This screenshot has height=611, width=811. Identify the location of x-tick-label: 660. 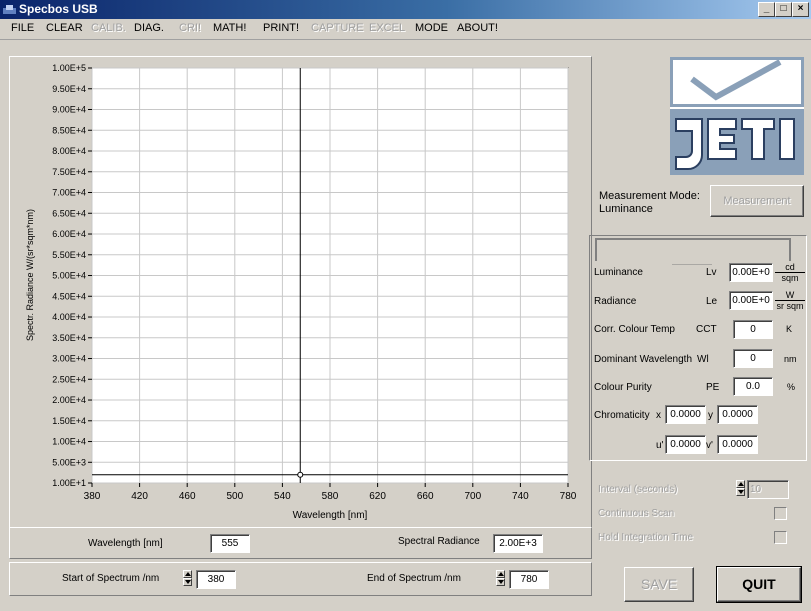
(425, 496).